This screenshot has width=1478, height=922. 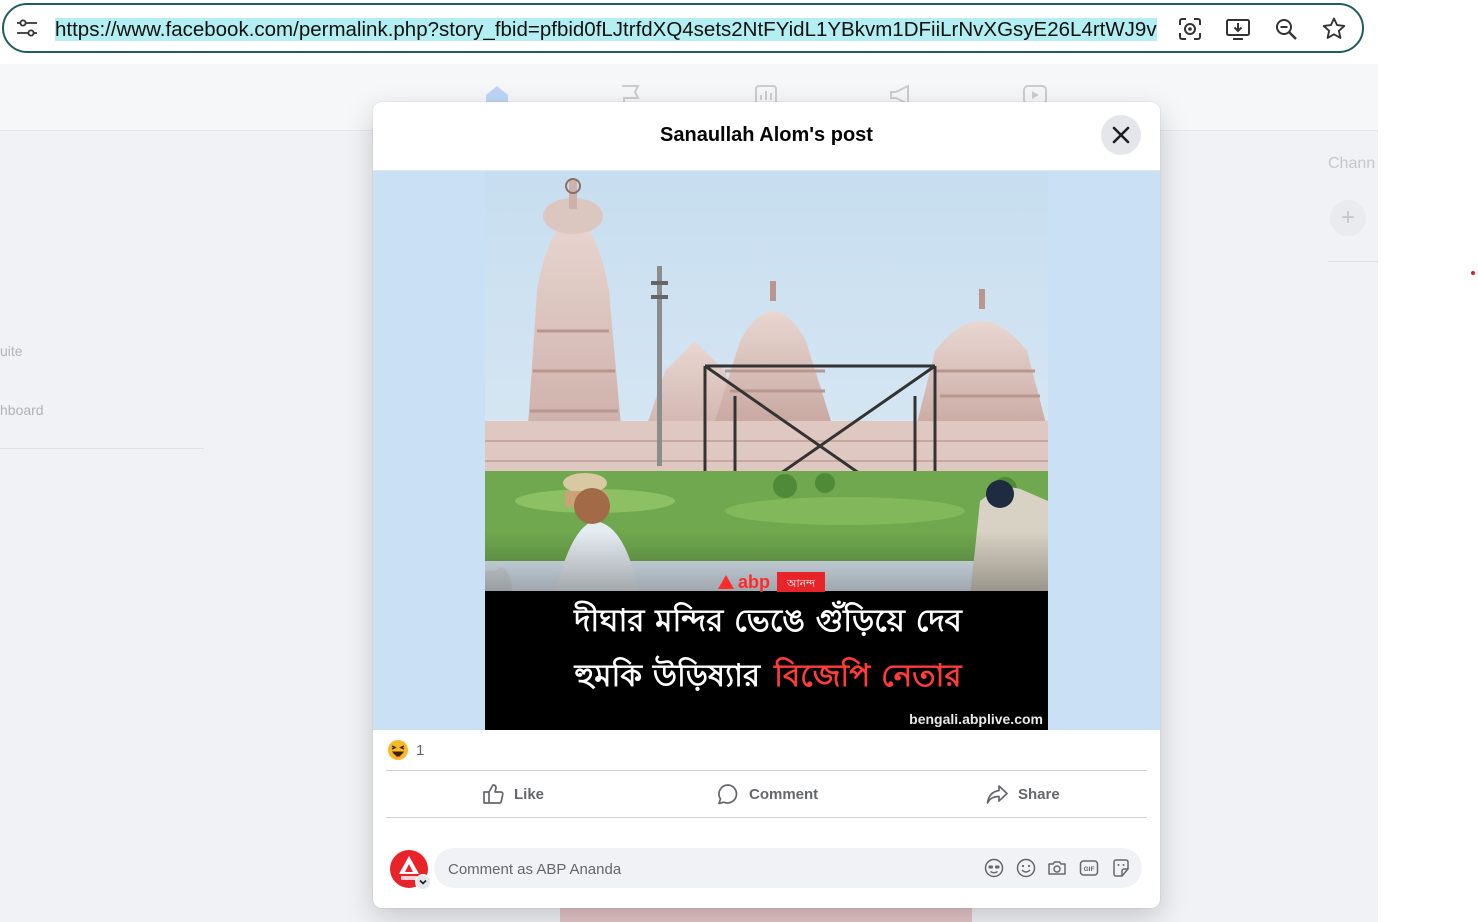 What do you see at coordinates (997, 794) in the screenshot?
I see `share-icon` at bounding box center [997, 794].